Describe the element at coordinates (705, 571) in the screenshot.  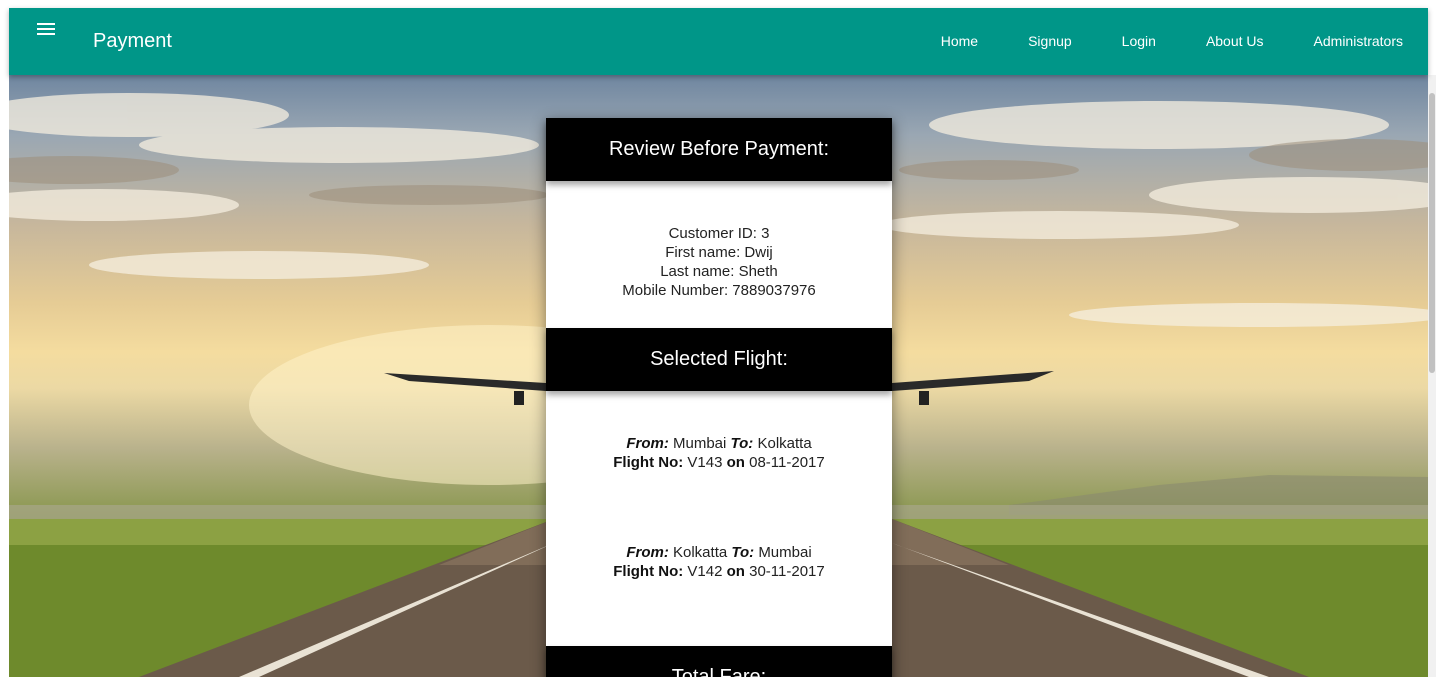
I see `flight-number: V142` at that location.